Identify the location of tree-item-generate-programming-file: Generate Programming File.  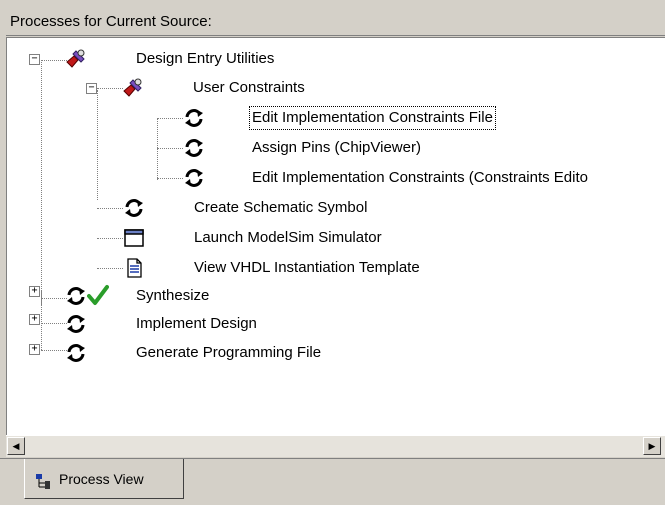
(228, 353).